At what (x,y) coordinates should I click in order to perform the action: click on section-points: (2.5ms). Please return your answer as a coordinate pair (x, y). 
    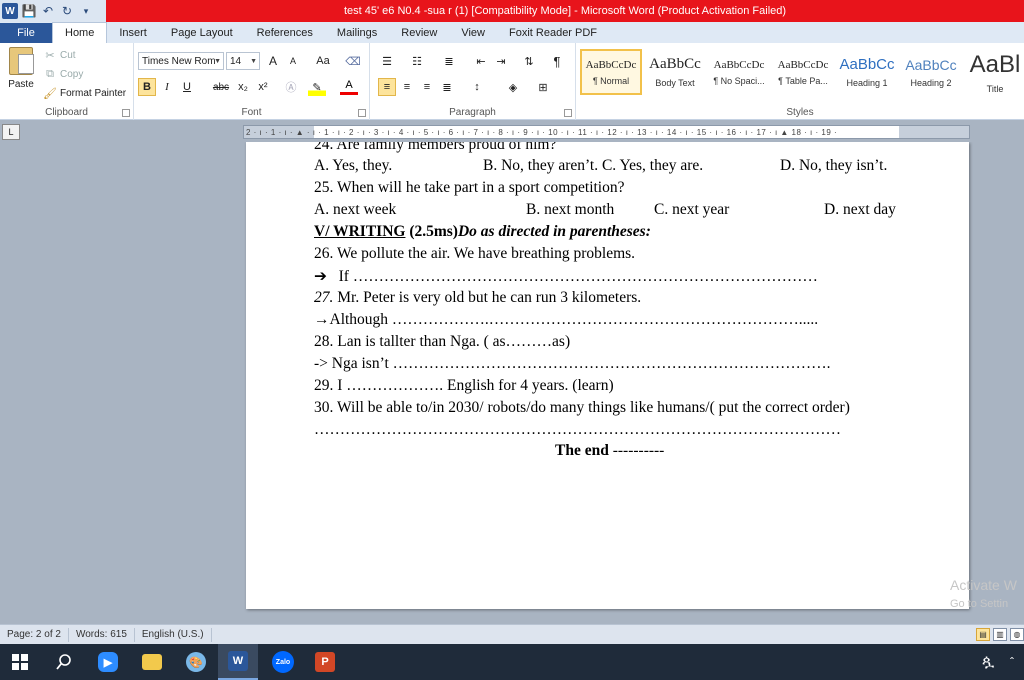
    Looking at the image, I should click on (431, 231).